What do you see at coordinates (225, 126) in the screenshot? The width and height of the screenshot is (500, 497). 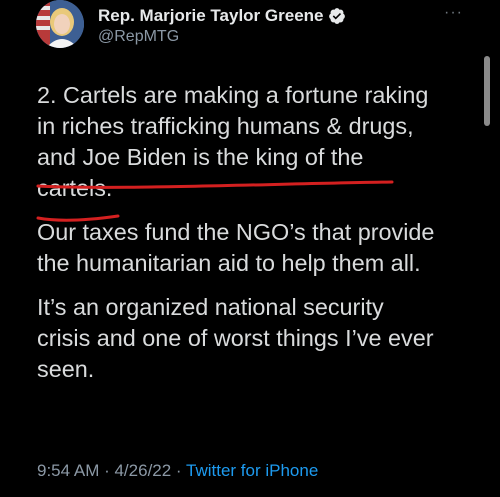 I see `tweet-line: in riches trafficking humans & drugs,` at bounding box center [225, 126].